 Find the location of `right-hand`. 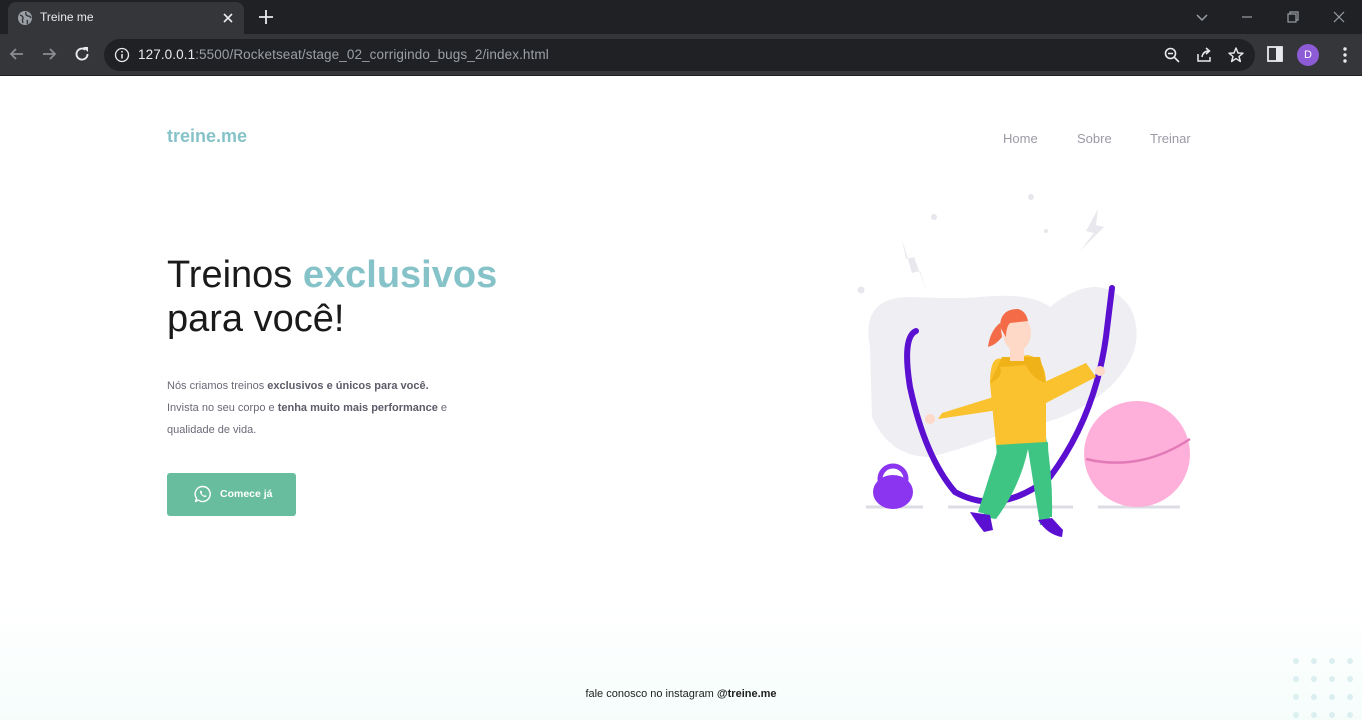

right-hand is located at coordinates (1100, 371).